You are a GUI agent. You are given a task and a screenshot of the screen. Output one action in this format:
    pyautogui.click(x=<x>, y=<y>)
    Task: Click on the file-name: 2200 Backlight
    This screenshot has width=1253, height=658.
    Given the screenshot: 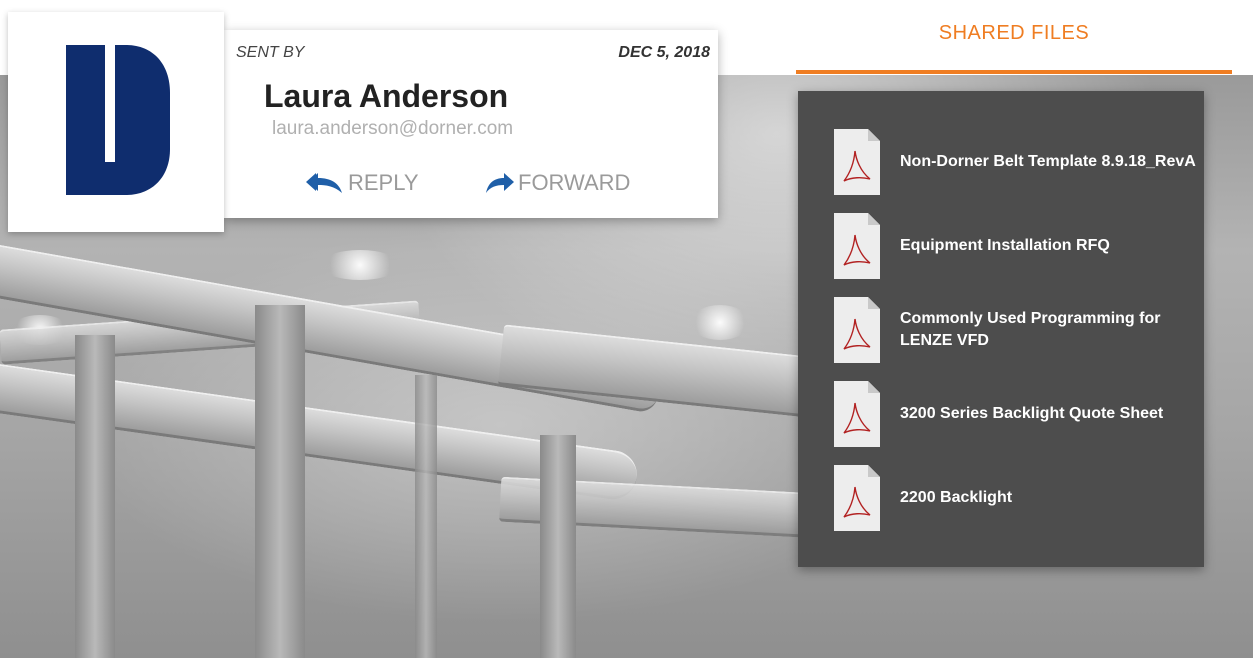 What is the action you would take?
    pyautogui.click(x=956, y=497)
    